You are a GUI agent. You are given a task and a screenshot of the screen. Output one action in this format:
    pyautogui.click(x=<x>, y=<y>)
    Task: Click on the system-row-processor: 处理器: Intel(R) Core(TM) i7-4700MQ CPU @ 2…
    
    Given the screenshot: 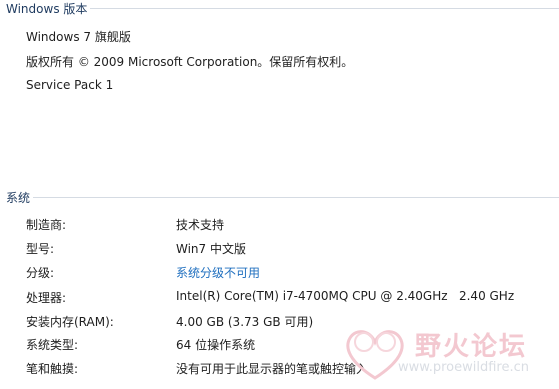 What is the action you would take?
    pyautogui.click(x=292, y=297)
    